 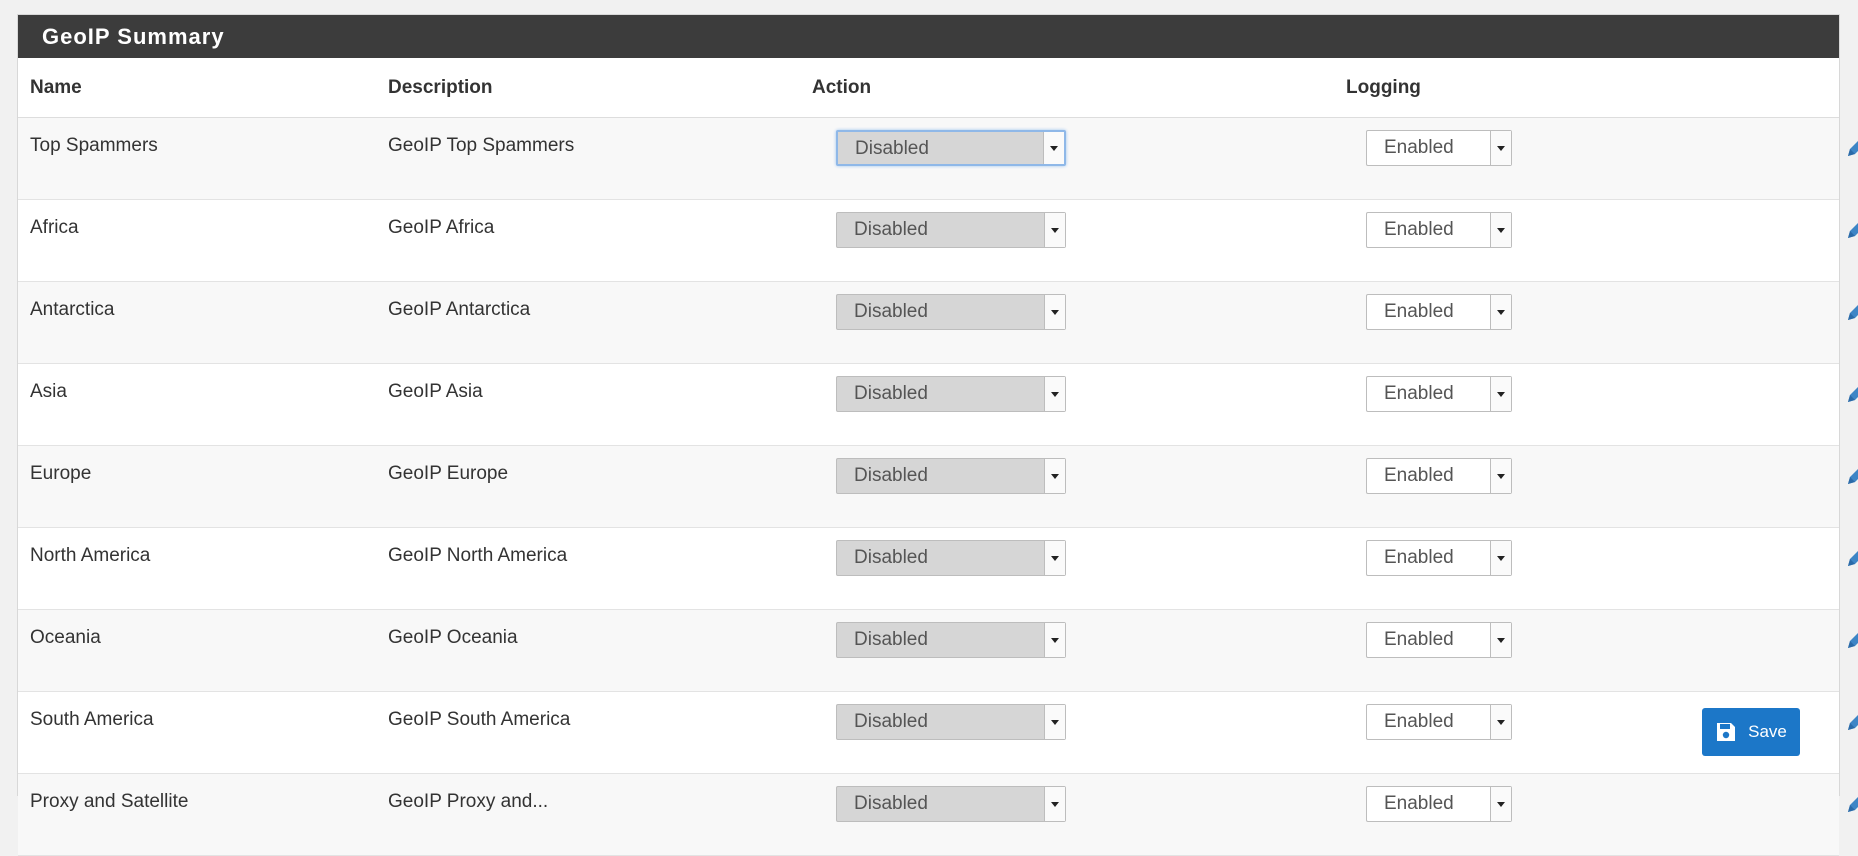 What do you see at coordinates (600, 650) in the screenshot?
I see `rule-description: GeoIP Oceania` at bounding box center [600, 650].